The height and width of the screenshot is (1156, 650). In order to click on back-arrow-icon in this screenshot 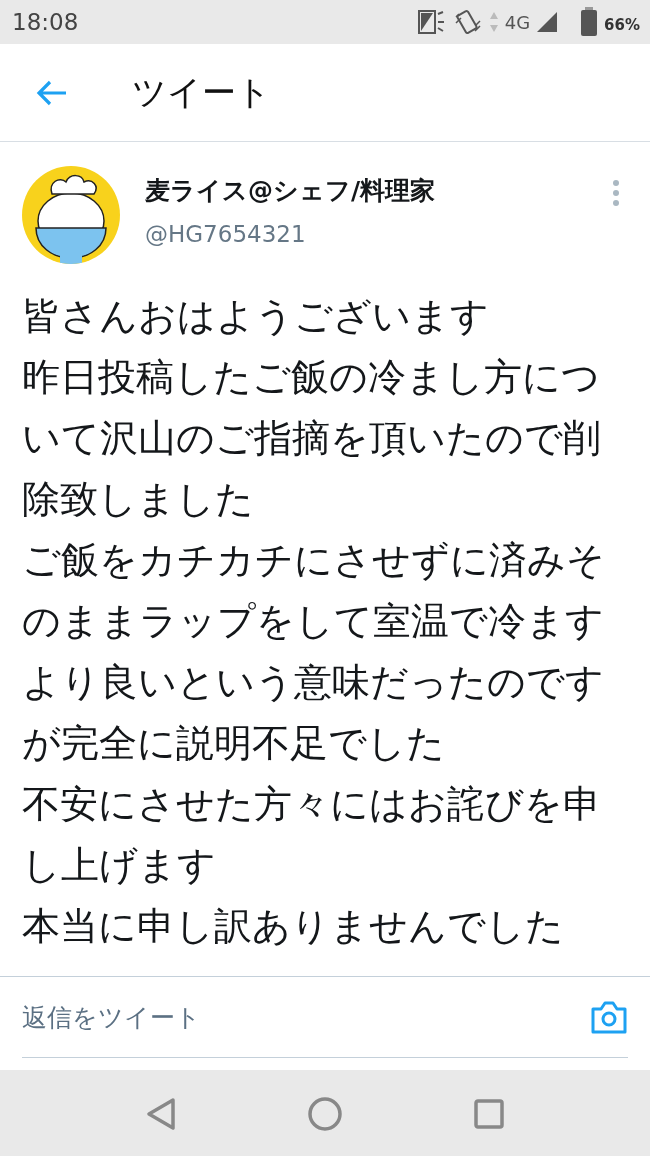, I will do `click(52, 92)`.